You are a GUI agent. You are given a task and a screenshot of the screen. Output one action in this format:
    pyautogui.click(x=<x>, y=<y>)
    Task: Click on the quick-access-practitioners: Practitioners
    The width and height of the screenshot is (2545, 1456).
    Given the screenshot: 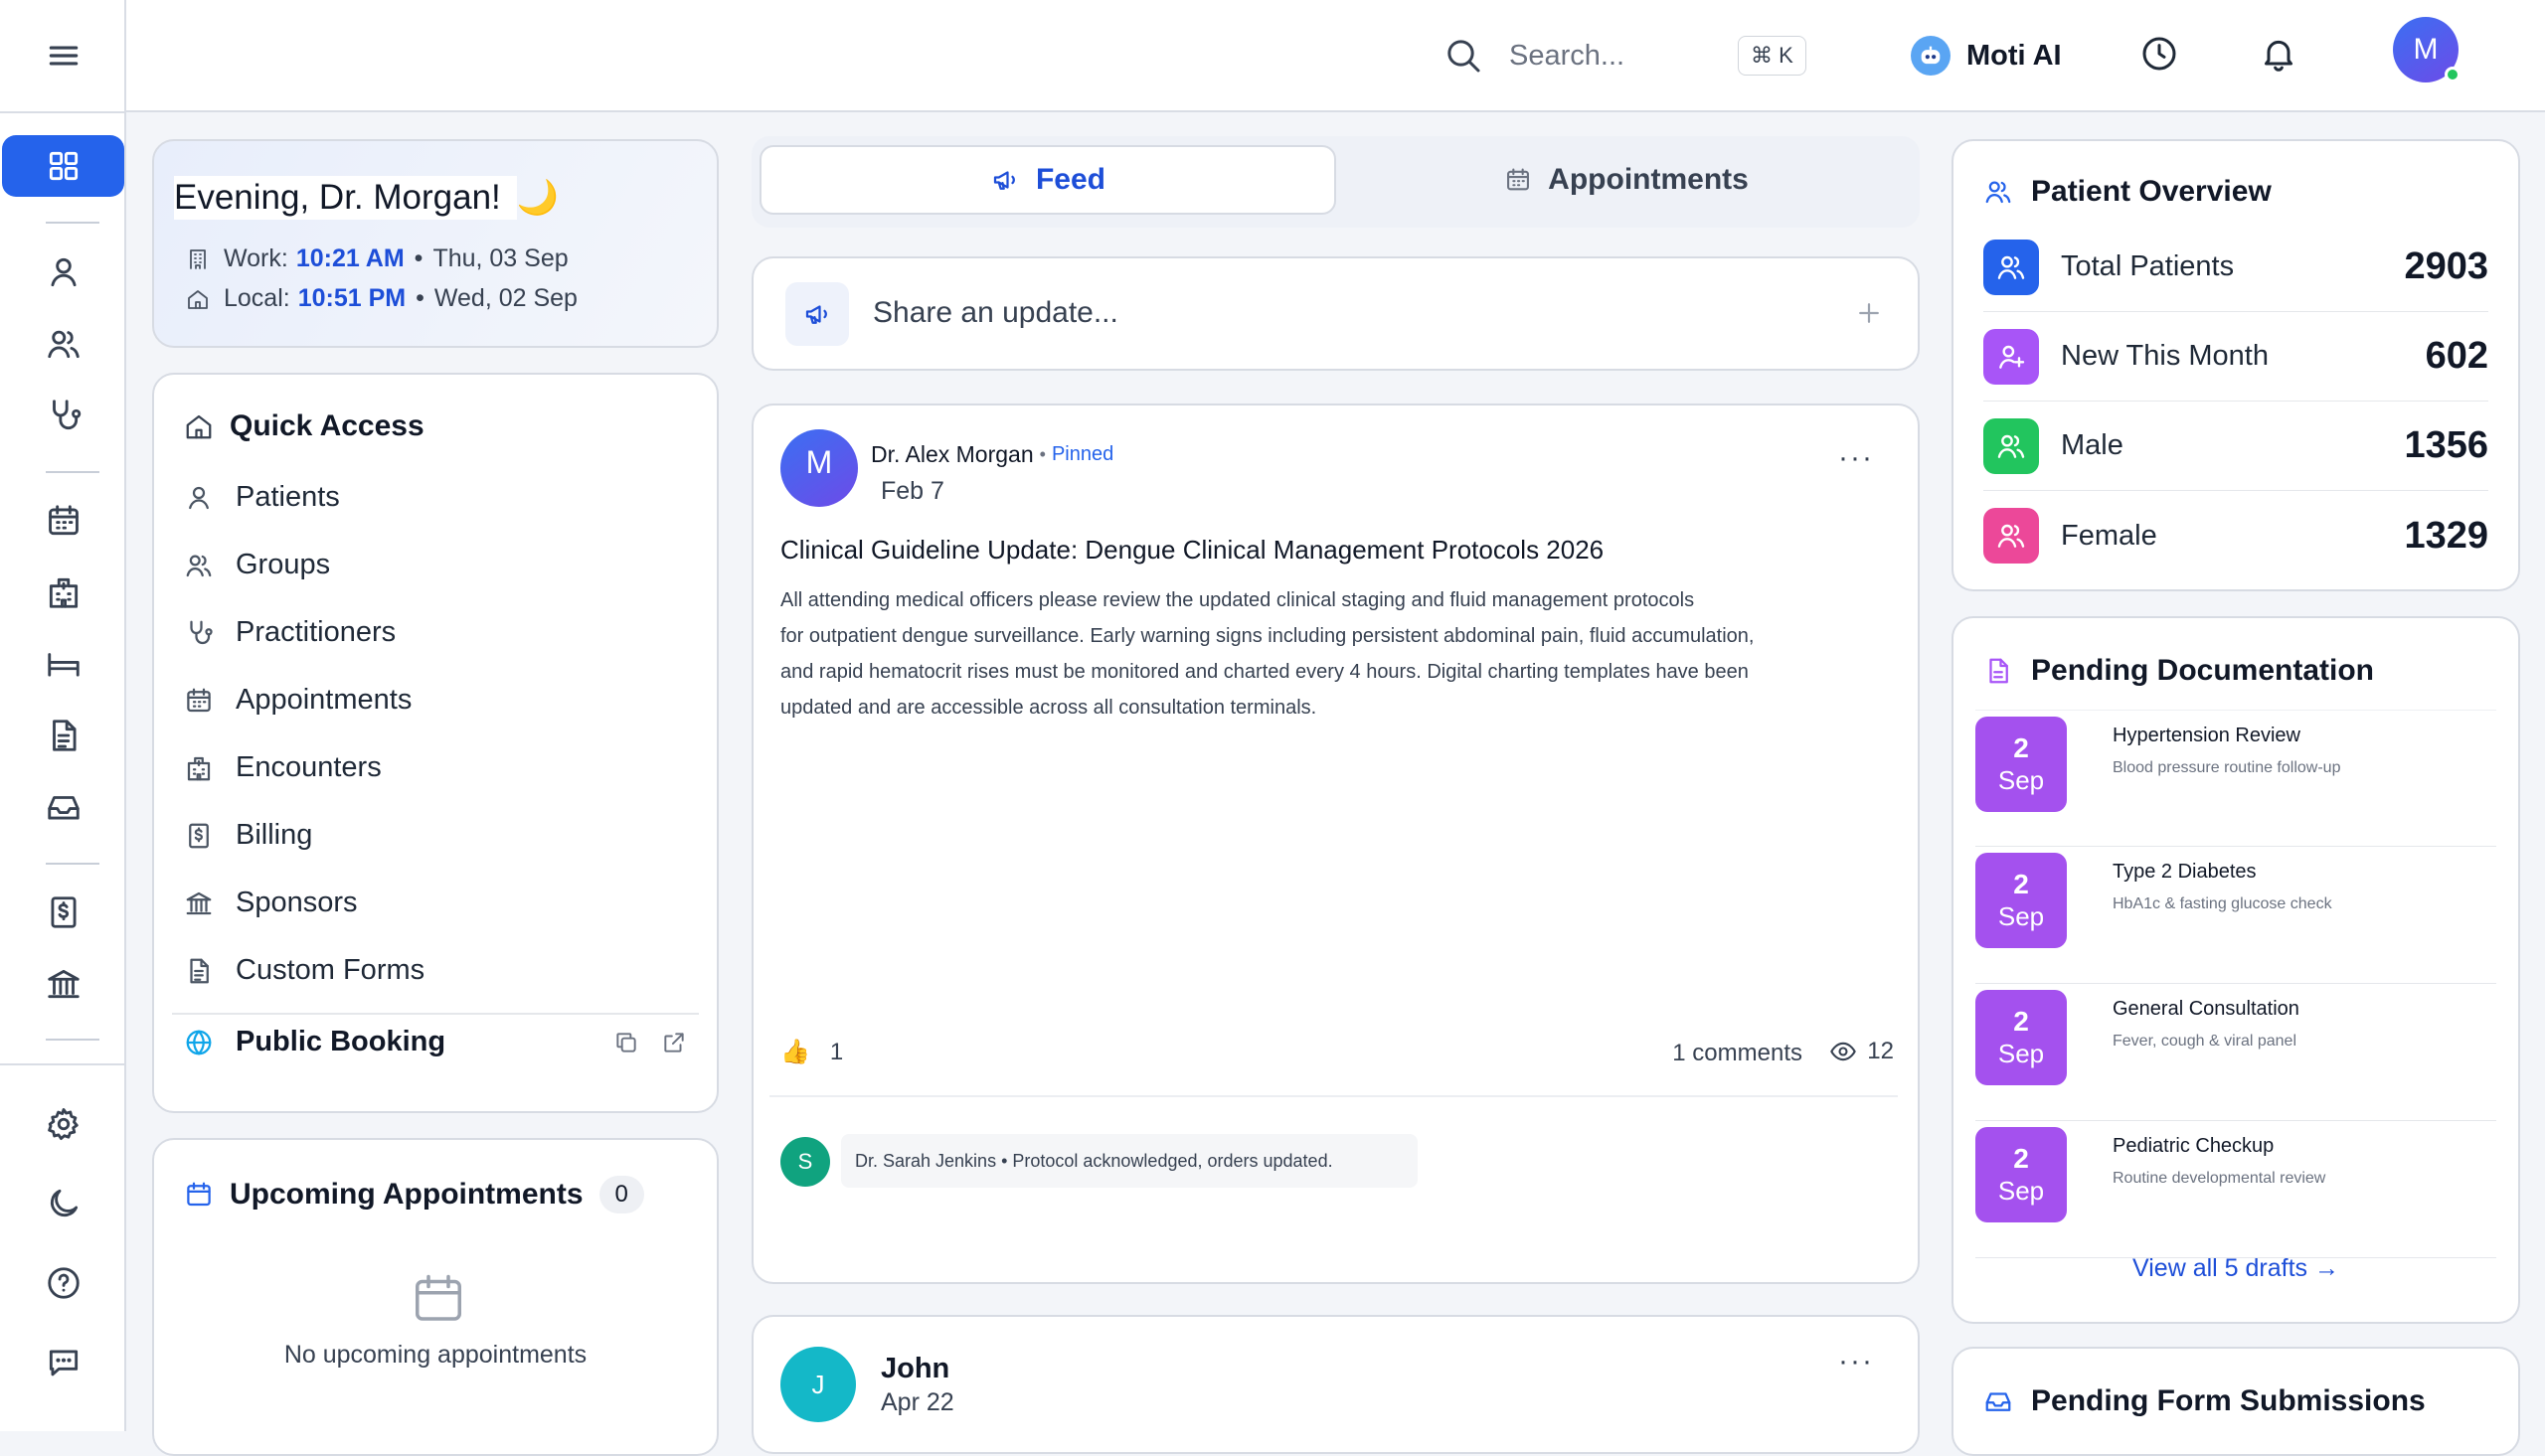 What is the action you would take?
    pyautogui.click(x=290, y=632)
    